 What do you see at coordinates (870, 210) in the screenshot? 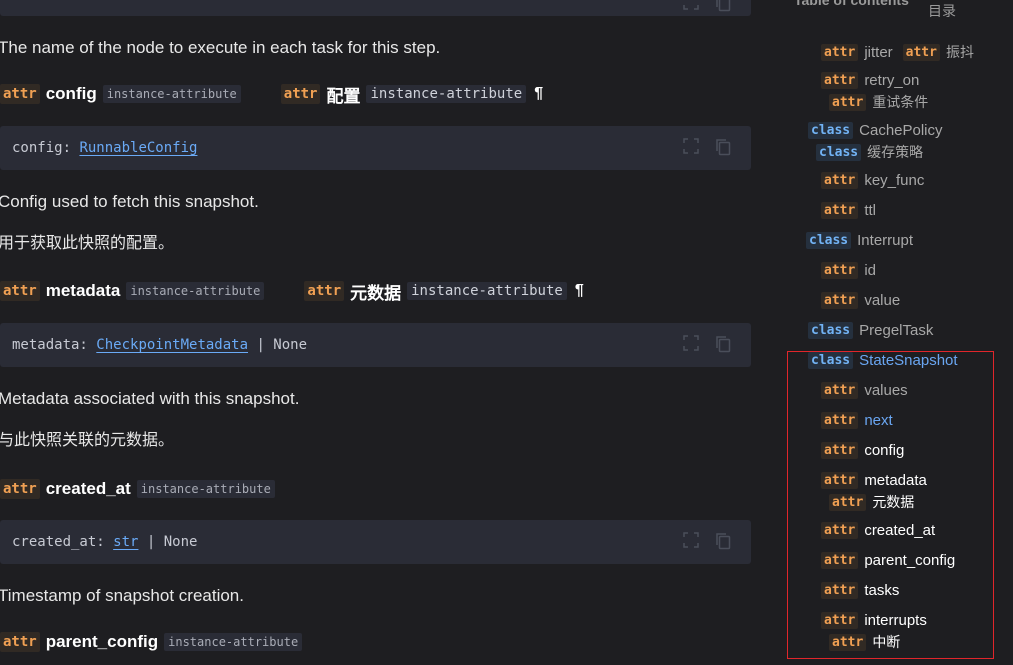
I see `toc-label: ttl` at bounding box center [870, 210].